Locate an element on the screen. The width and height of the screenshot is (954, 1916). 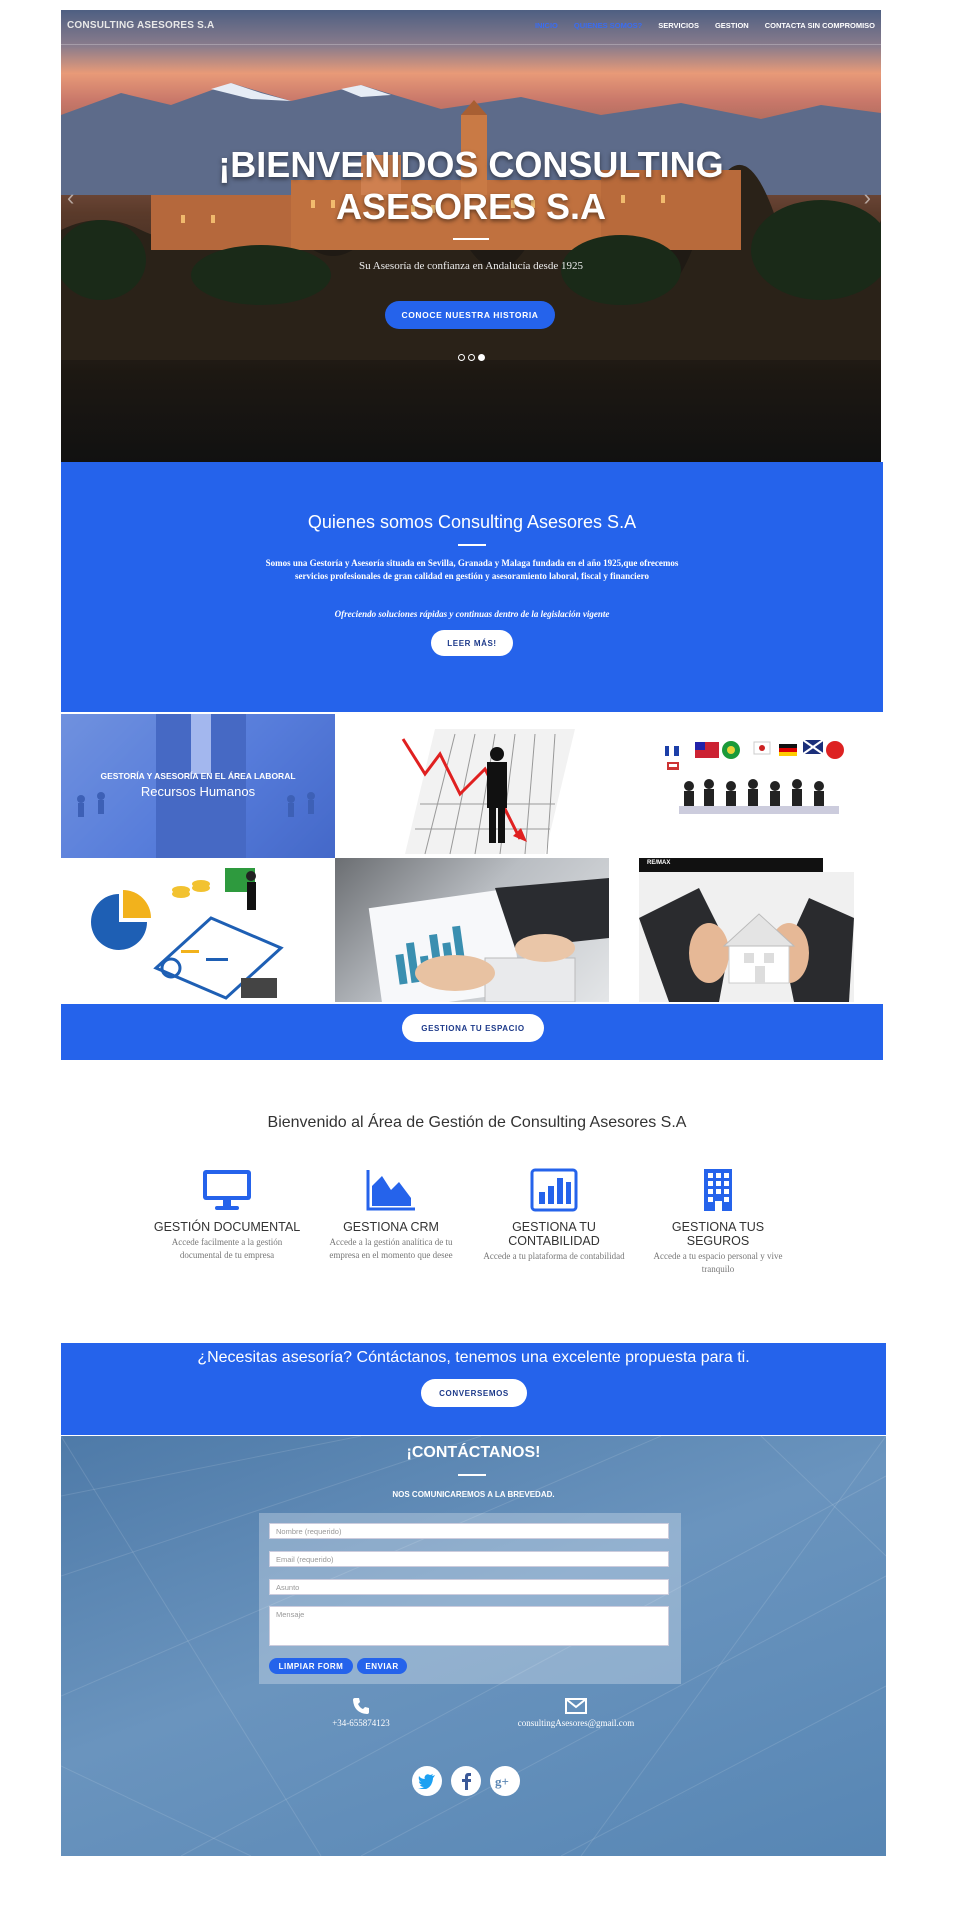
submit-button: ENVIAR is located at coordinates (382, 1666).